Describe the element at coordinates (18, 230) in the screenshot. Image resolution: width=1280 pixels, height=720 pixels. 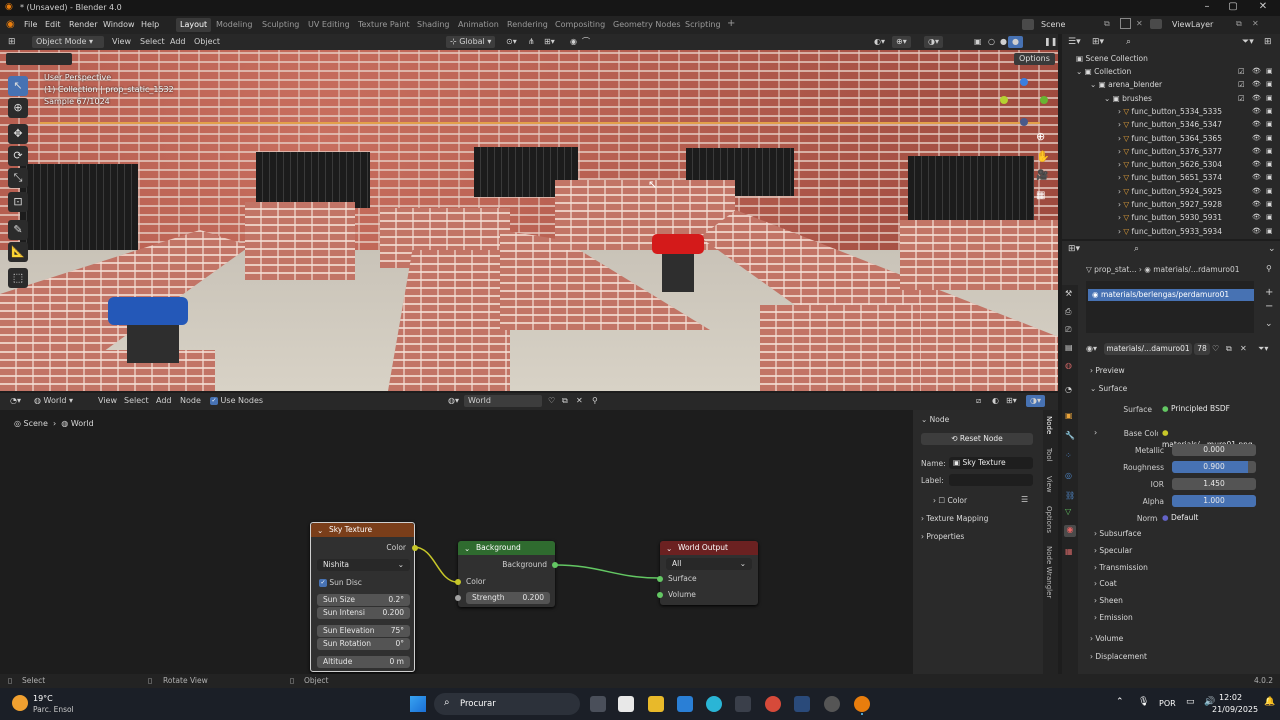
I see `annotate-tool-icon: ✎` at that location.